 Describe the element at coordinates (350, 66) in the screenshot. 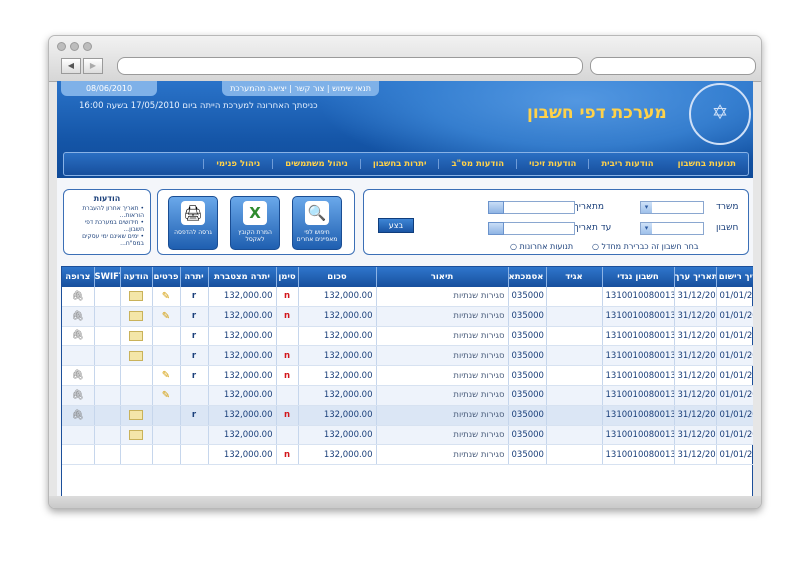

I see `address-bar` at that location.